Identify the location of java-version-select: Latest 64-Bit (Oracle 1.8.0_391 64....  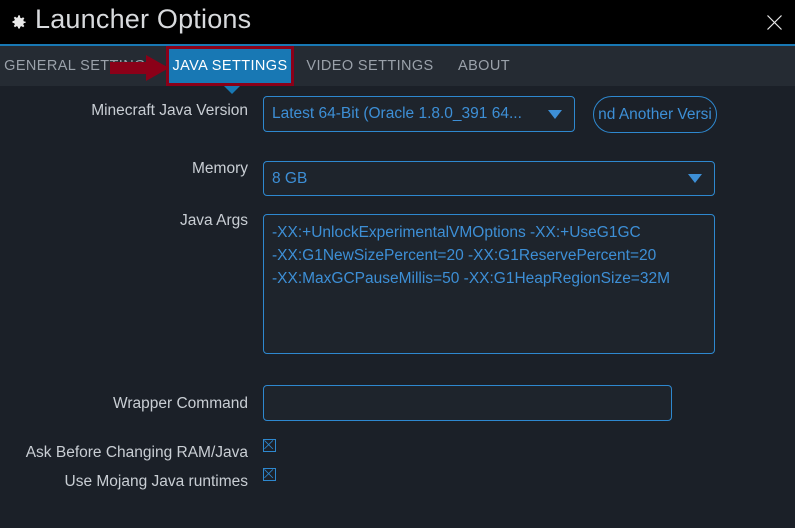
(419, 114).